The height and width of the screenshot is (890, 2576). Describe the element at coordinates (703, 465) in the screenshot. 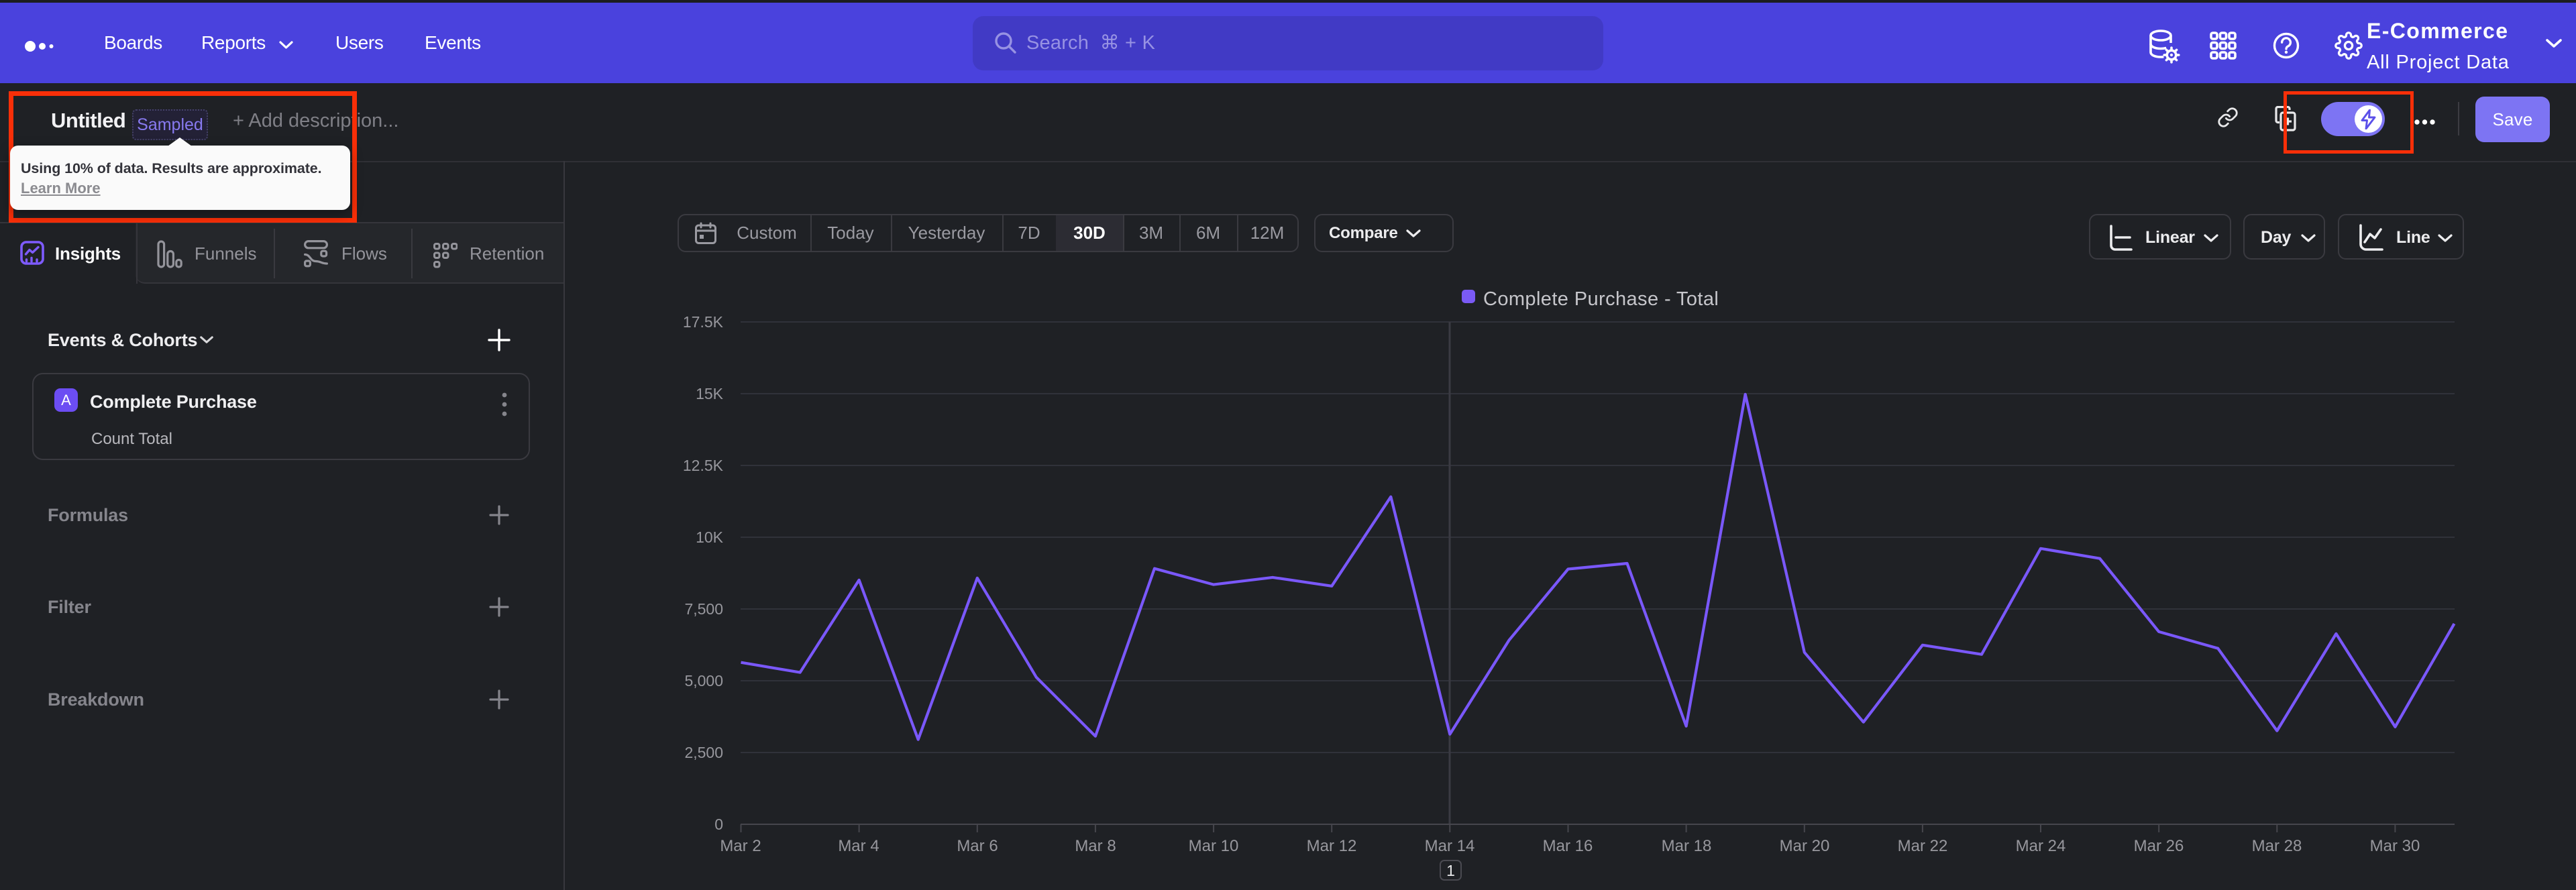

I see `svg-text: 12.5K` at that location.